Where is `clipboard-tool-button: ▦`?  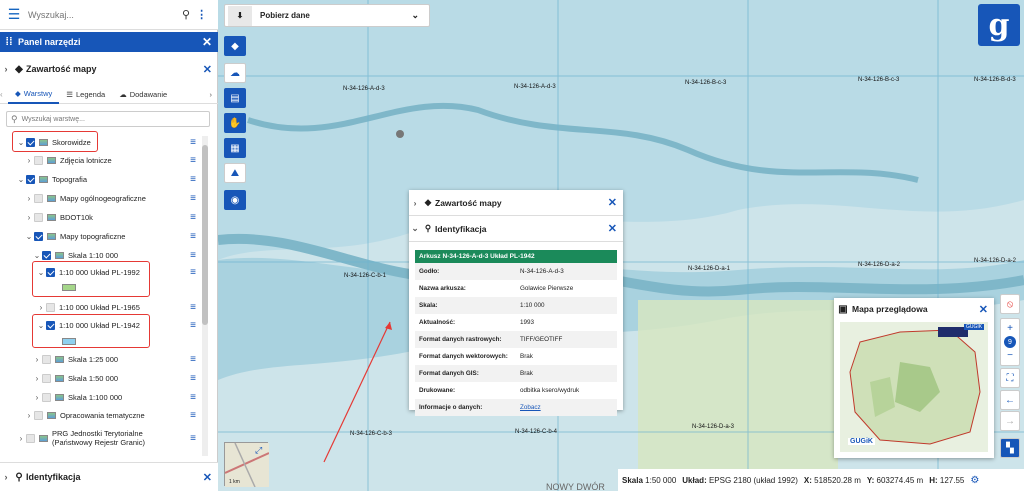
clipboard-tool-button: ▦ is located at coordinates (235, 148).